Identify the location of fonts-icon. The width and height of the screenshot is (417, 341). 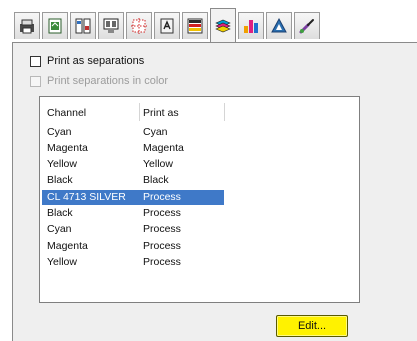
(167, 26).